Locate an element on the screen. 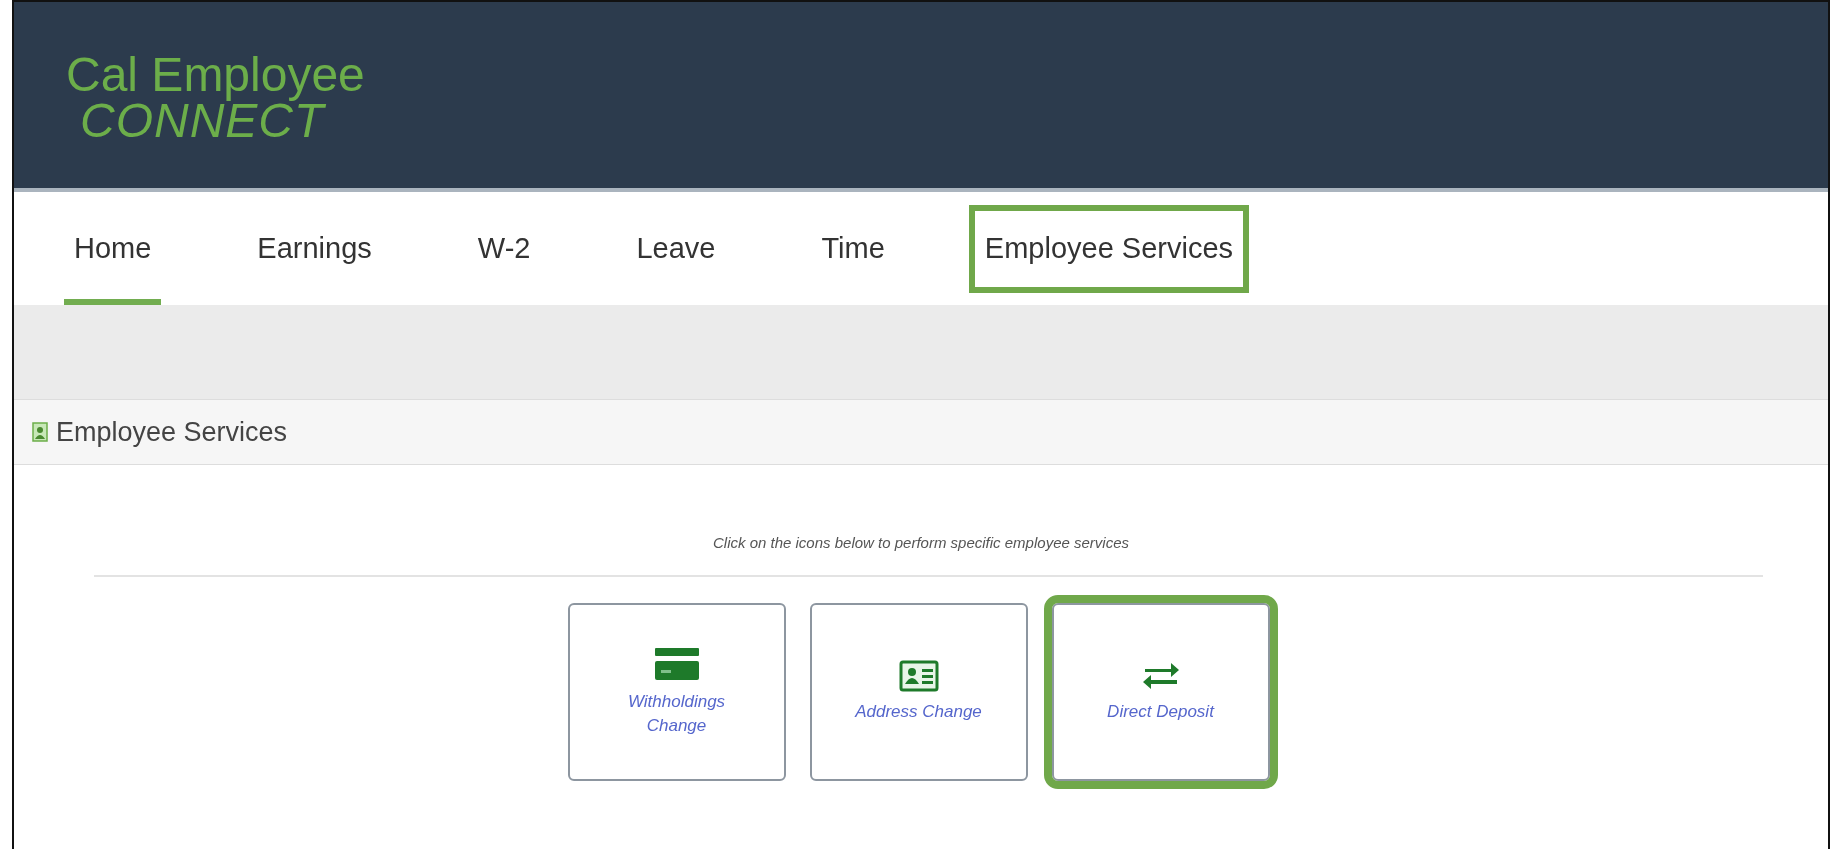 The height and width of the screenshot is (849, 1842). credit-card-icon is located at coordinates (676, 663).